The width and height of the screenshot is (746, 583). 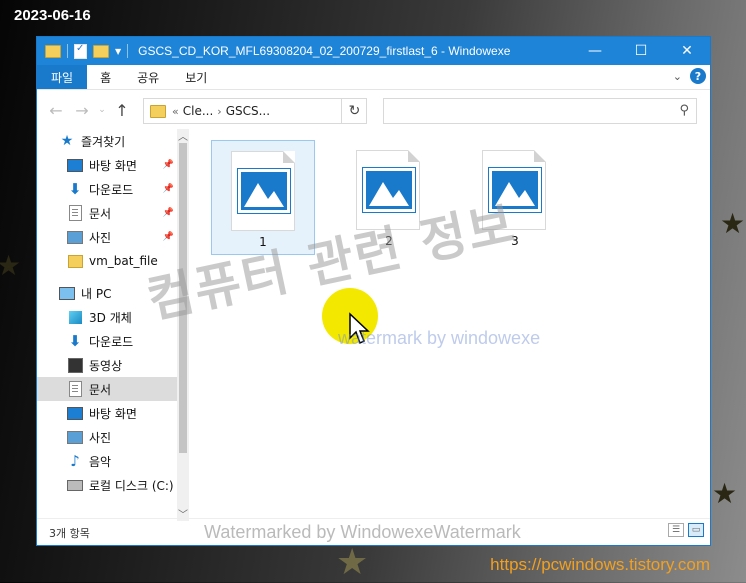 I want to click on nav-item-documents-pc: 문서, so click(x=107, y=389).